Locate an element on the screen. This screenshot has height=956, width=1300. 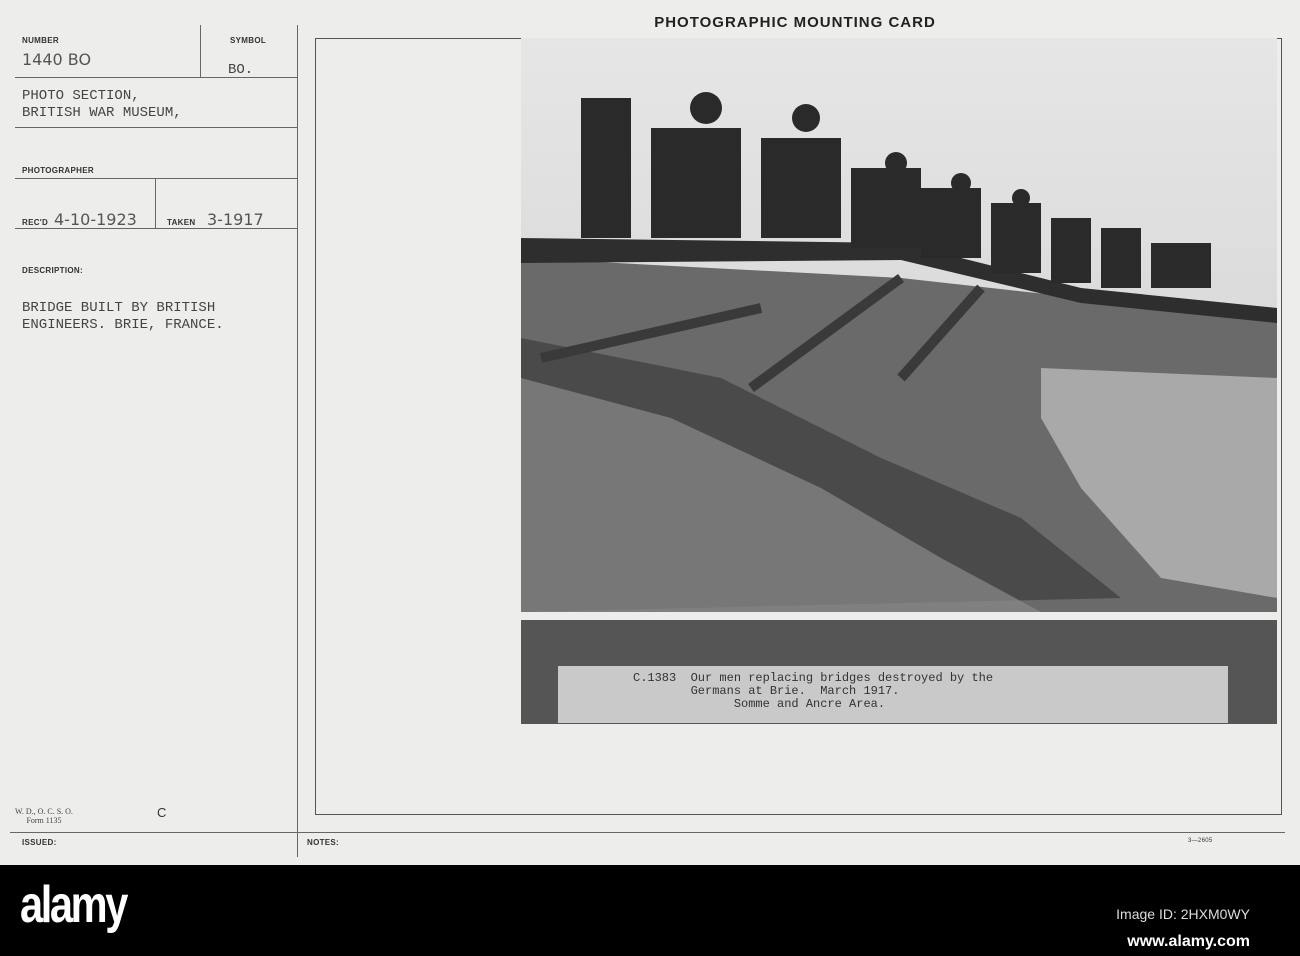
column-divider is located at coordinates (297, 441).